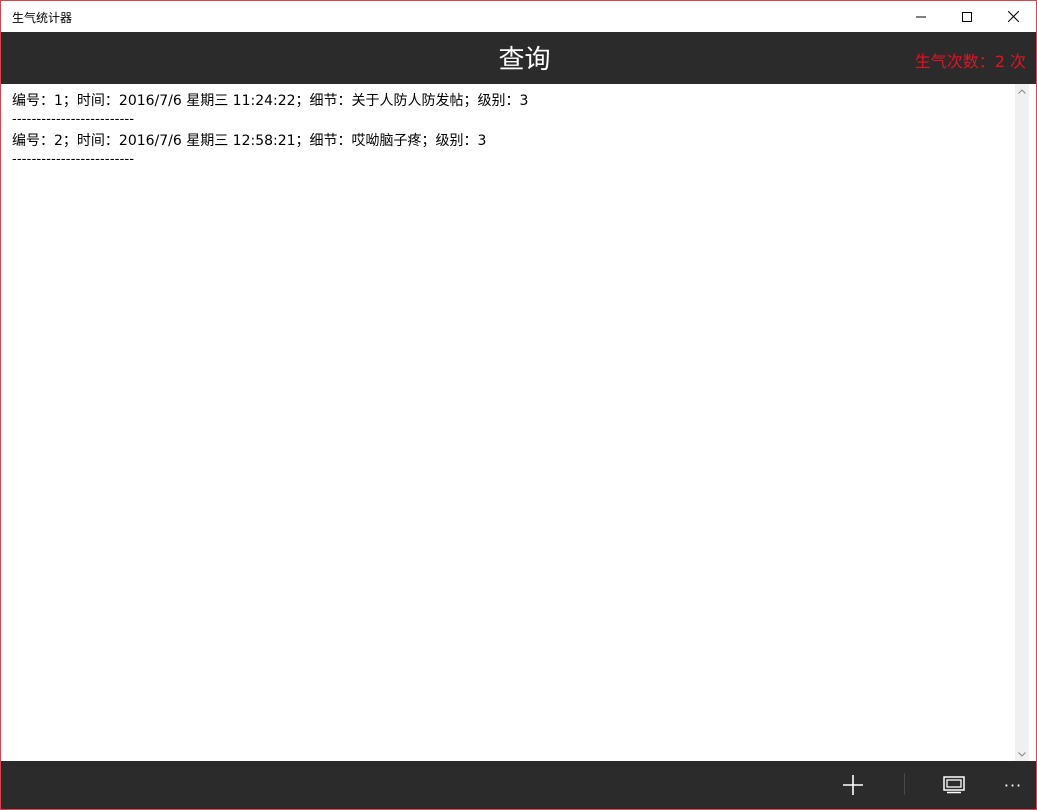 This screenshot has width=1037, height=810. What do you see at coordinates (518, 785) in the screenshot?
I see `command-bar: ···` at bounding box center [518, 785].